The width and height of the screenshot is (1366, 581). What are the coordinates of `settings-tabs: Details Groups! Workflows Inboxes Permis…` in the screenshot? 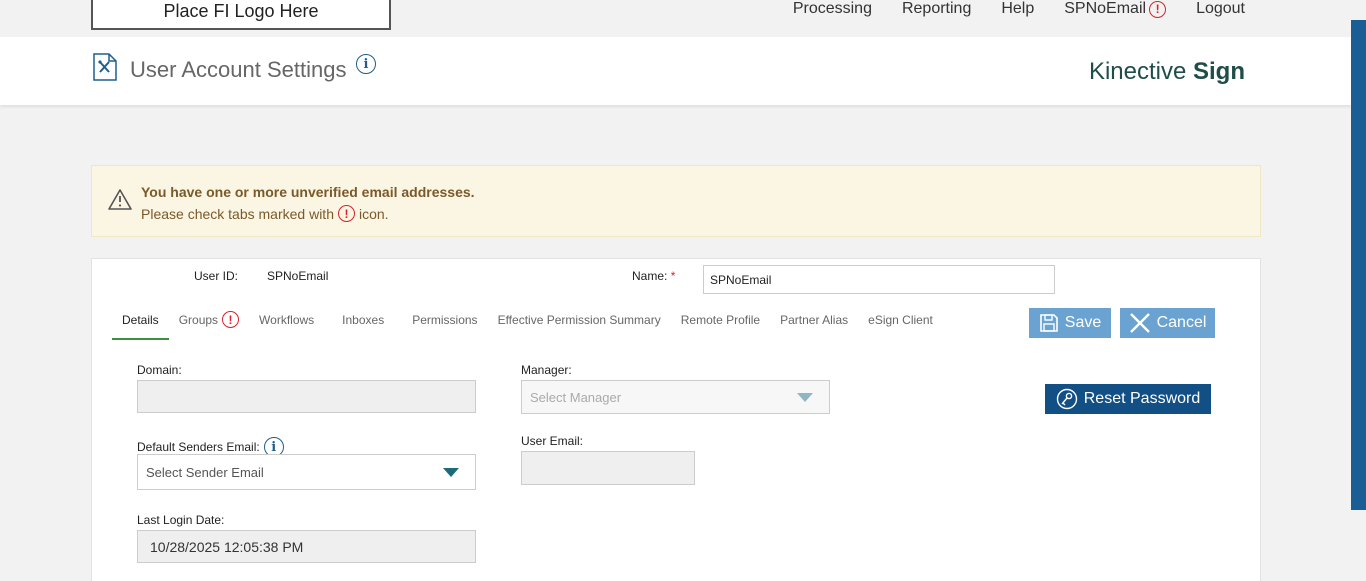 It's located at (527, 321).